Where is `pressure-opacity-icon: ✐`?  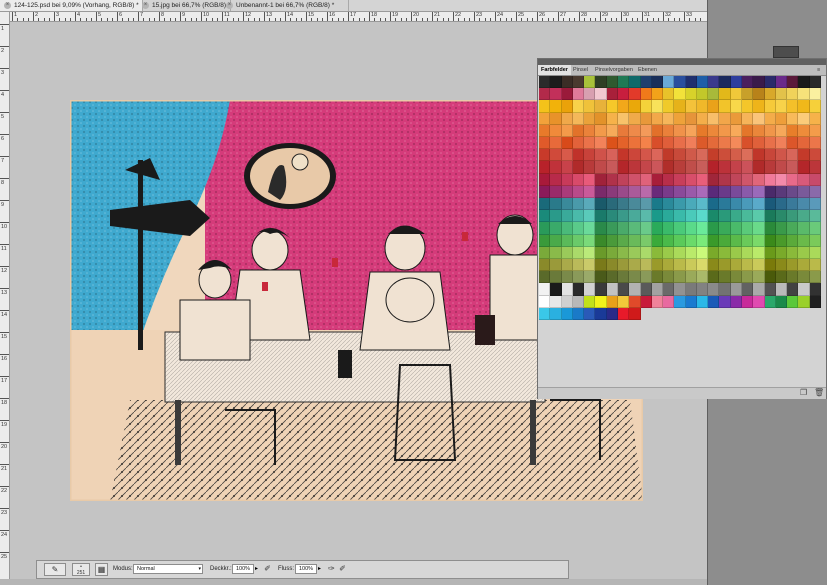
pressure-opacity-icon: ✐ is located at coordinates (267, 569).